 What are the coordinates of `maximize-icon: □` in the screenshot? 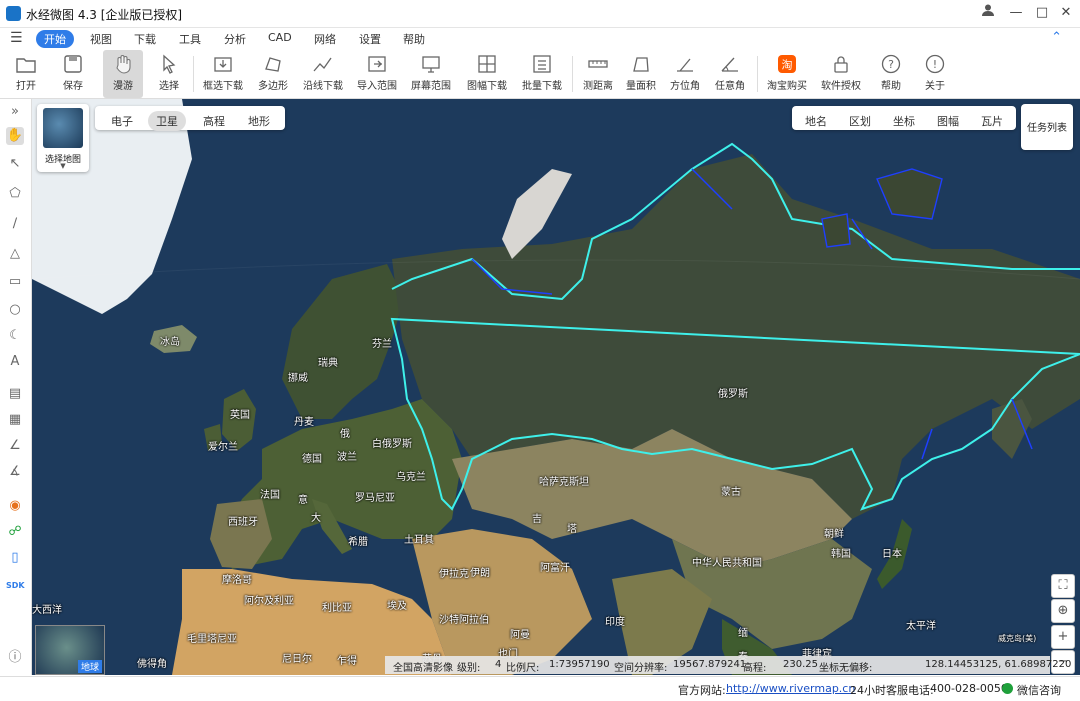 It's located at (1042, 13).